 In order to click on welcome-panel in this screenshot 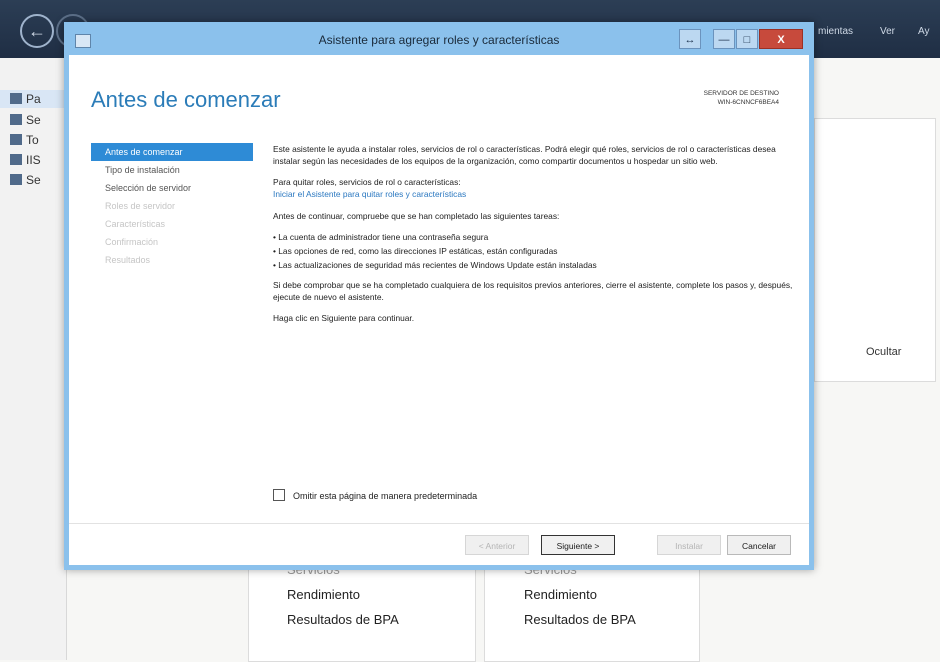, I will do `click(875, 250)`.